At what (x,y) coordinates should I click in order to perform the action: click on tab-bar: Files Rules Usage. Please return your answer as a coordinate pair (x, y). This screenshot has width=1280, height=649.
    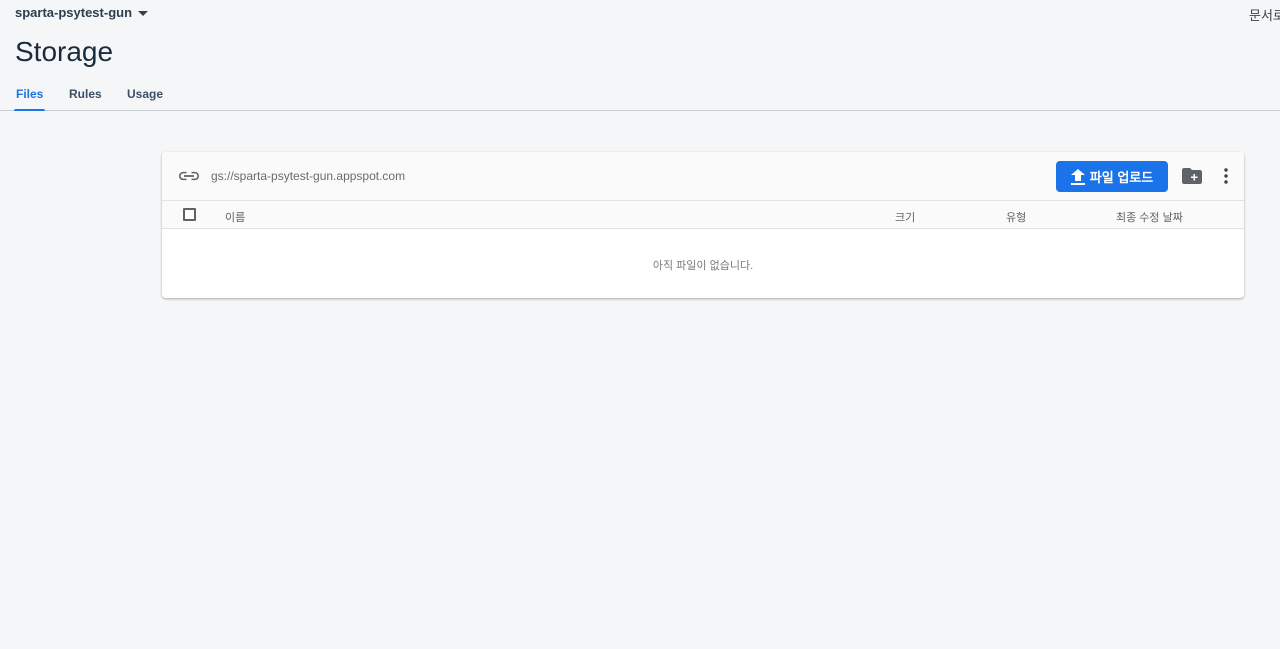
    Looking at the image, I should click on (640, 95).